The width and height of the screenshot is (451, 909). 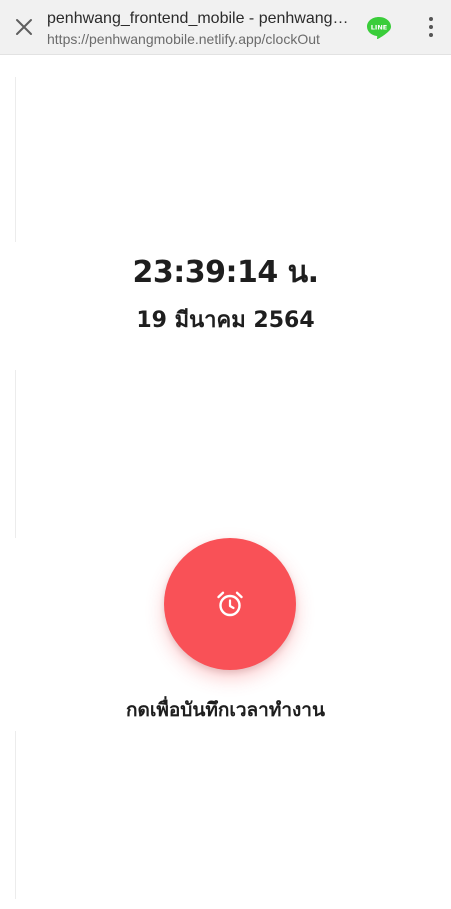 I want to click on alarm-clock-icon, so click(x=230, y=604).